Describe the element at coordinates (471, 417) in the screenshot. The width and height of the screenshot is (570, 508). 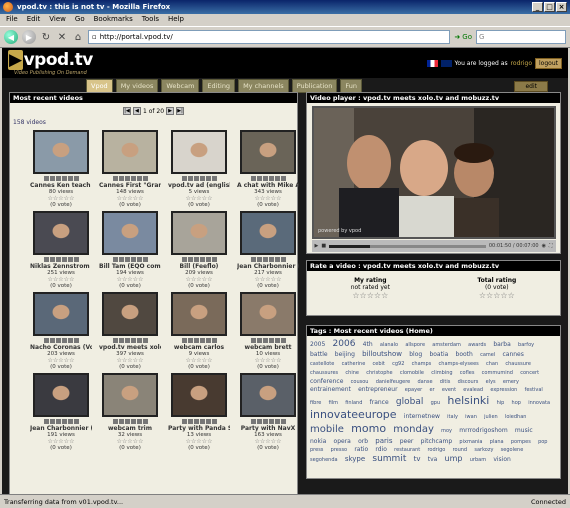
I see `tag-link: iwan` at that location.